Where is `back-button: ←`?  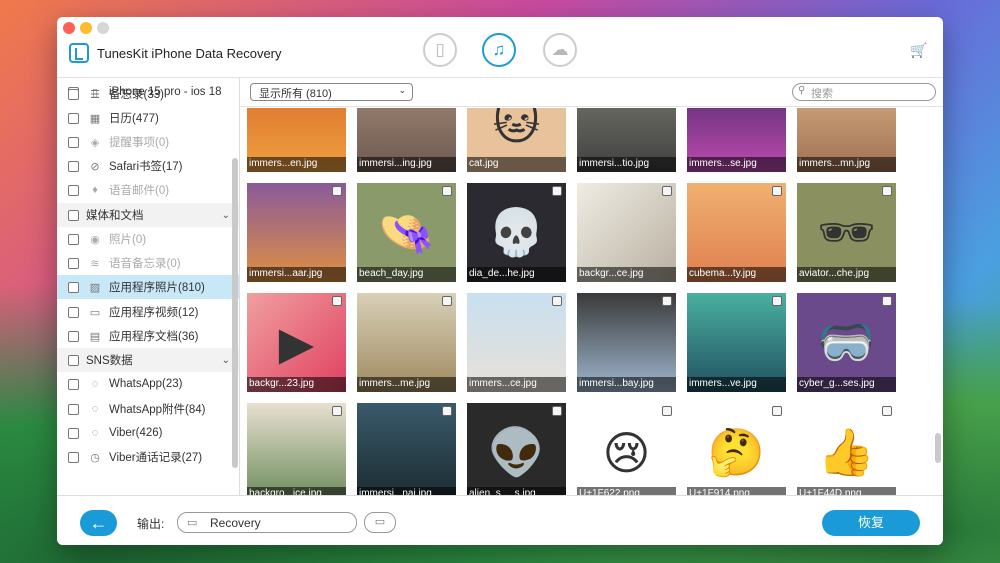
back-button: ← is located at coordinates (98, 523).